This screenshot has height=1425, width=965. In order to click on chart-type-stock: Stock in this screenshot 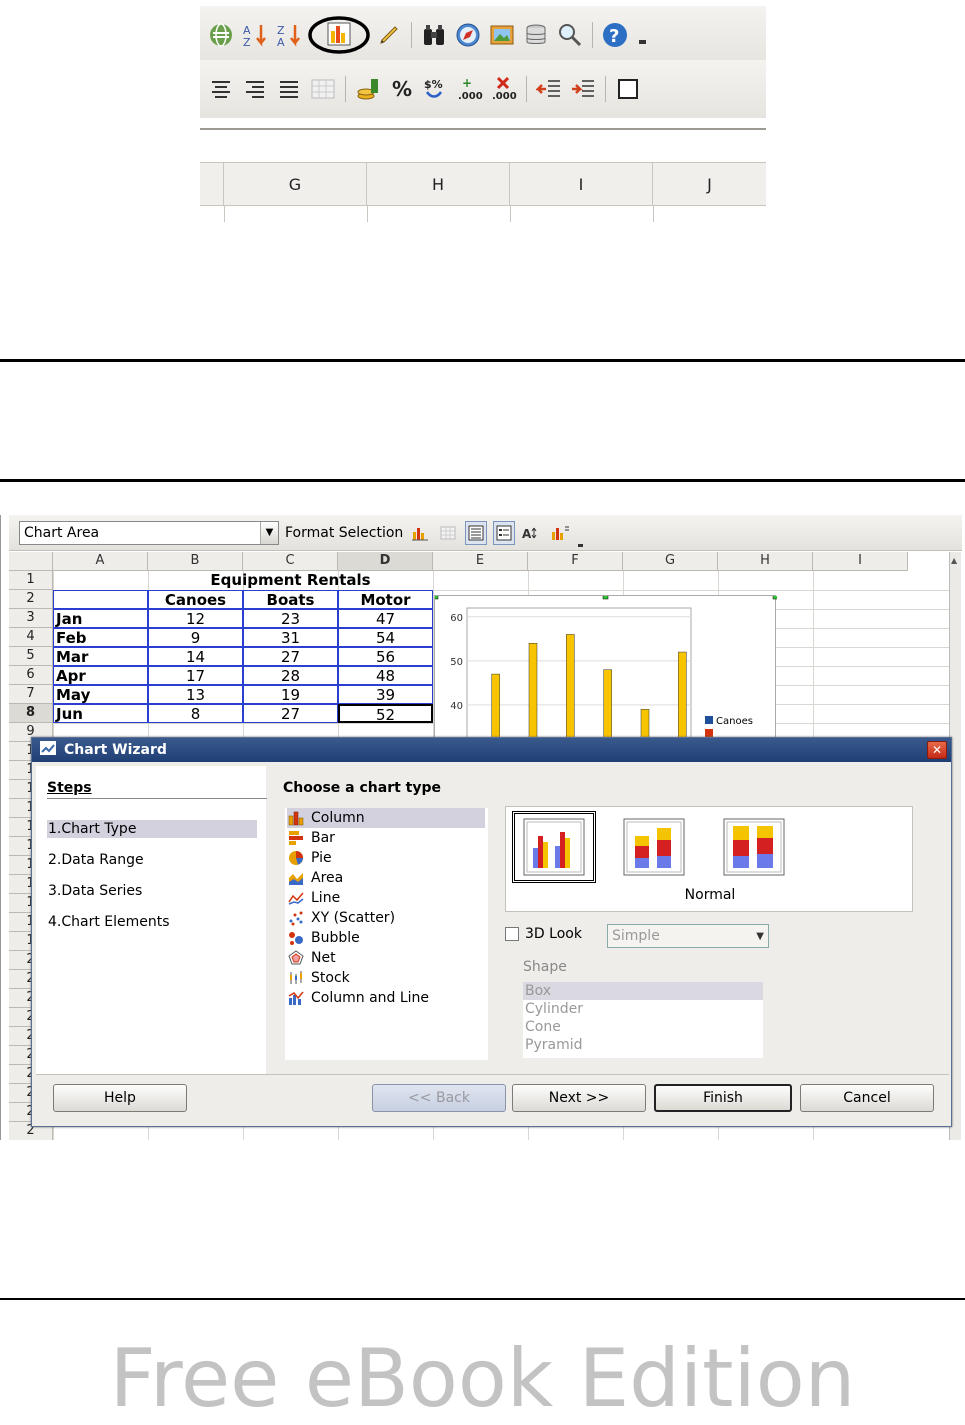, I will do `click(386, 978)`.